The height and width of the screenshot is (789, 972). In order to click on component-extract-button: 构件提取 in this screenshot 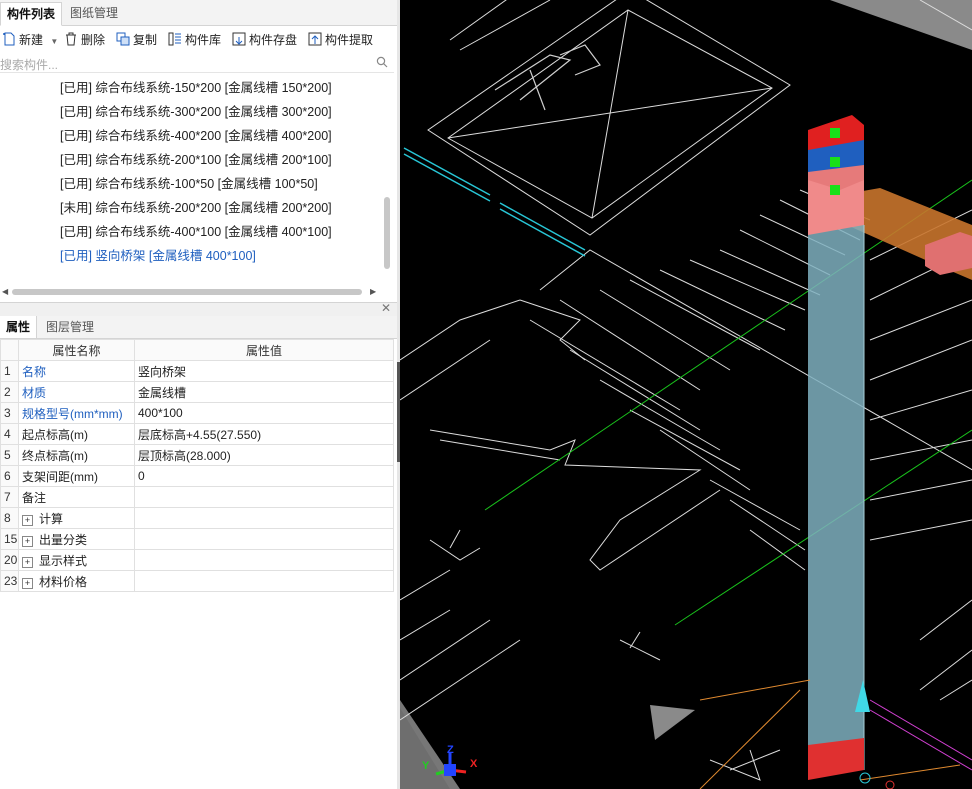, I will do `click(340, 40)`.